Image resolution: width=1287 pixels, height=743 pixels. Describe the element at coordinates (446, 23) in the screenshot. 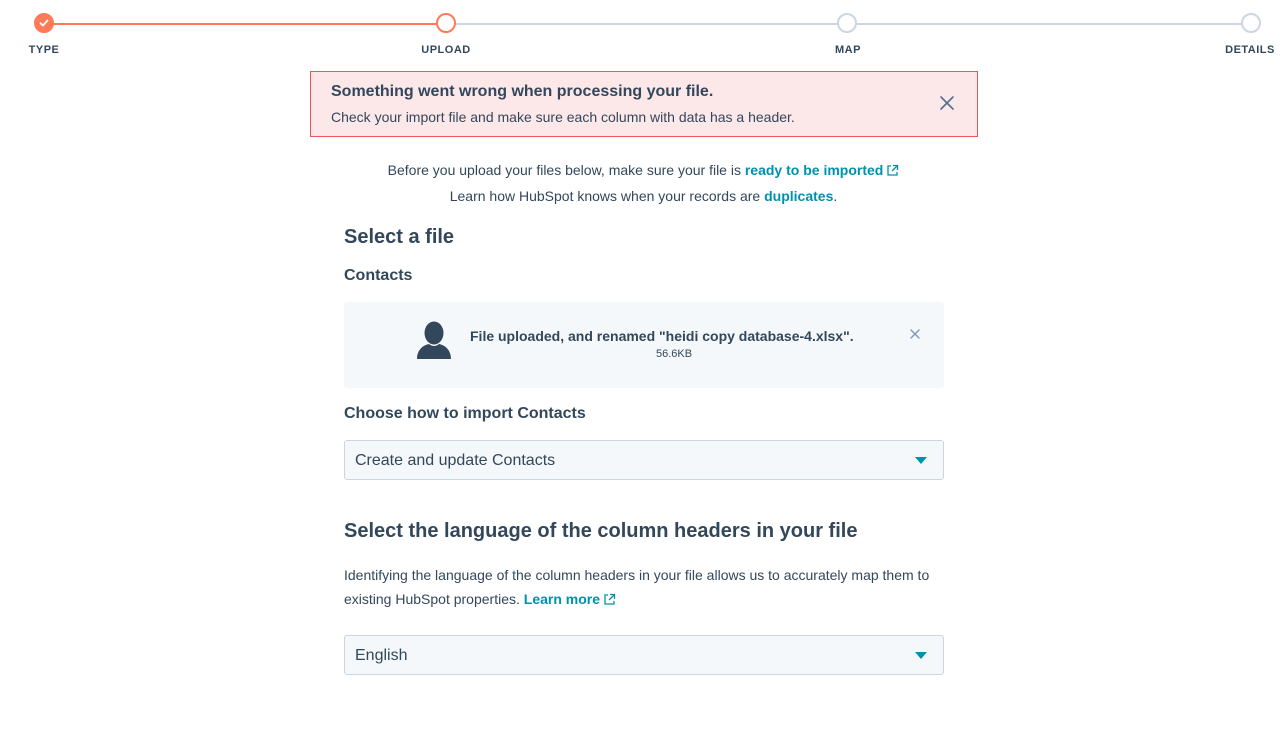

I see `step-upload-dot` at that location.